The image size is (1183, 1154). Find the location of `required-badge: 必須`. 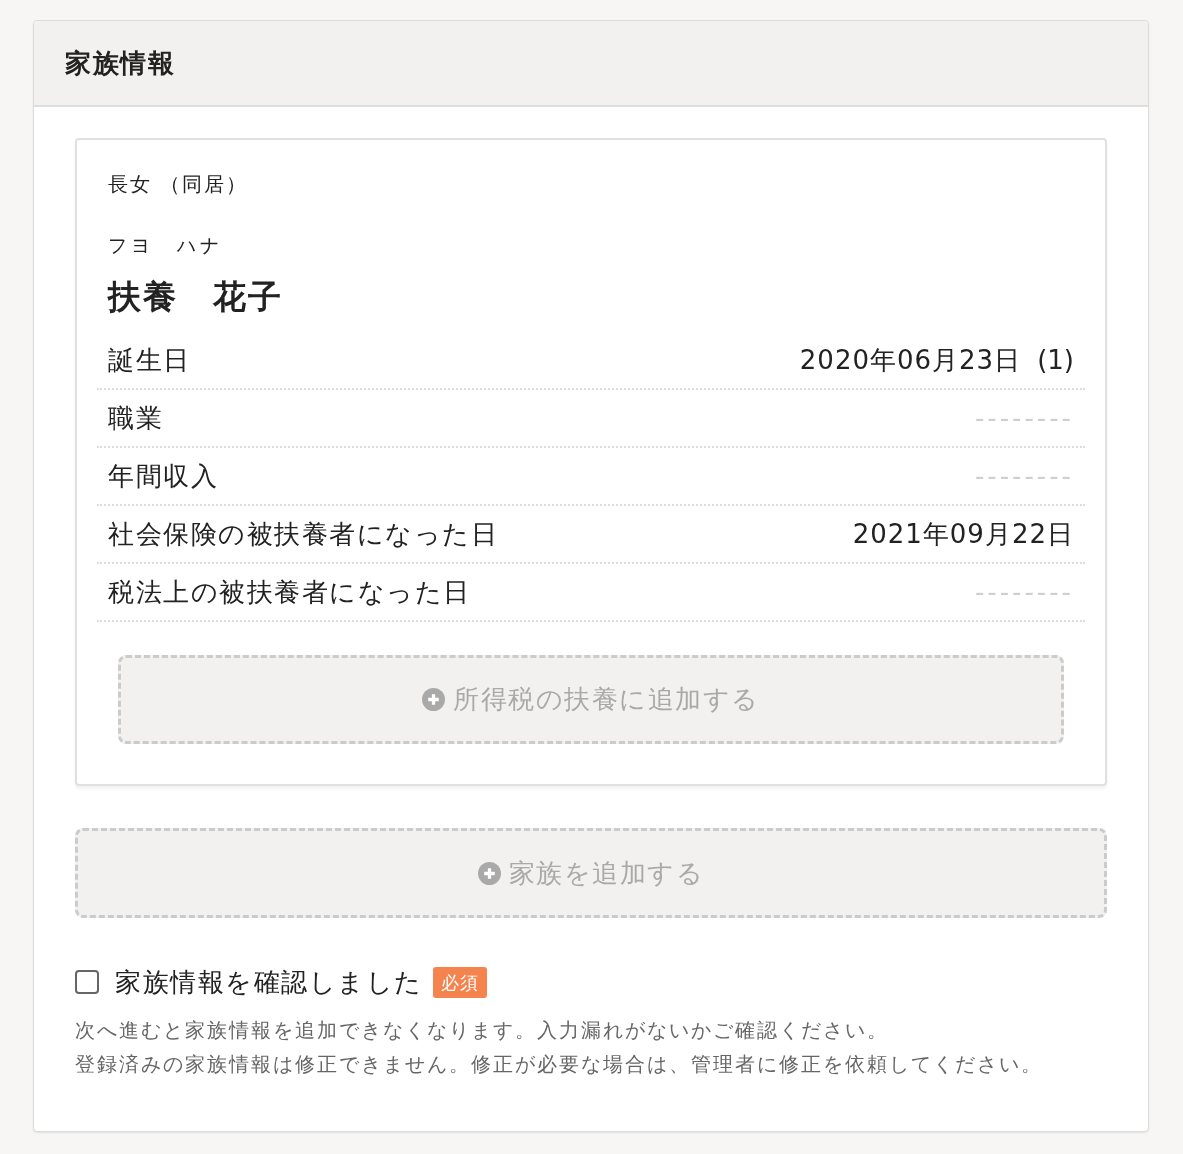

required-badge: 必須 is located at coordinates (459, 982).